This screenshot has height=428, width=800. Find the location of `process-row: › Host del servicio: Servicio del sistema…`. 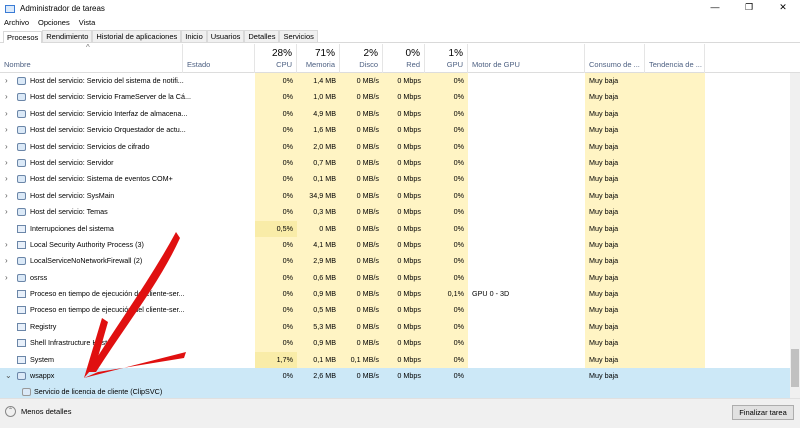

process-row: › Host del servicio: Servicio del sistema… is located at coordinates (395, 81).